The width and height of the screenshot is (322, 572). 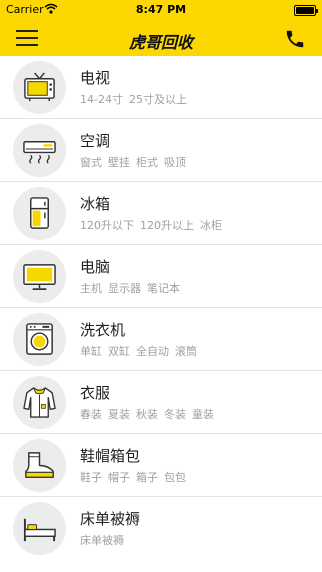 I want to click on tag: 笔记本, so click(x=163, y=288).